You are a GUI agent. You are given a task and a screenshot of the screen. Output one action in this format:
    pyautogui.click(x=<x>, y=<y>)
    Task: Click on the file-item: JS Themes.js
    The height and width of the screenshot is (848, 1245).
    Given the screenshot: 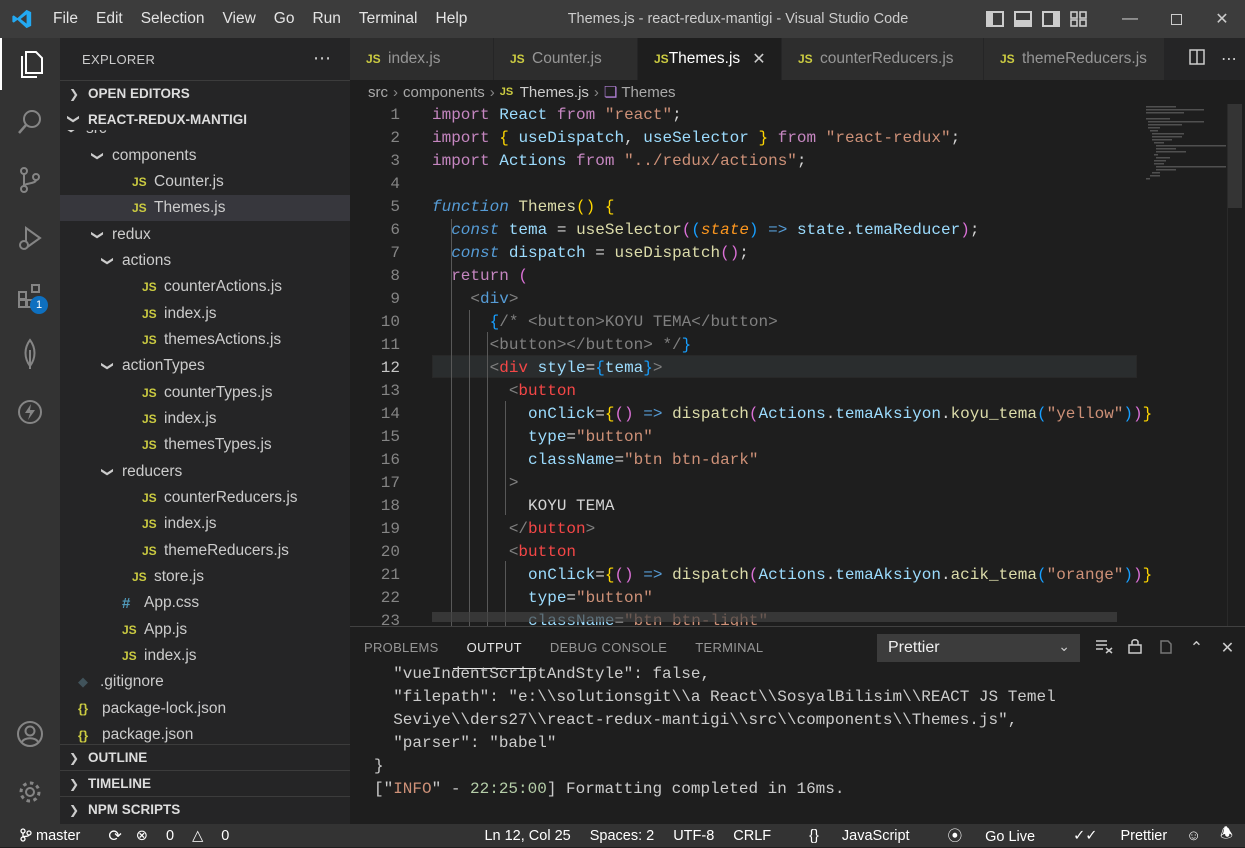 What is the action you would take?
    pyautogui.click(x=205, y=208)
    